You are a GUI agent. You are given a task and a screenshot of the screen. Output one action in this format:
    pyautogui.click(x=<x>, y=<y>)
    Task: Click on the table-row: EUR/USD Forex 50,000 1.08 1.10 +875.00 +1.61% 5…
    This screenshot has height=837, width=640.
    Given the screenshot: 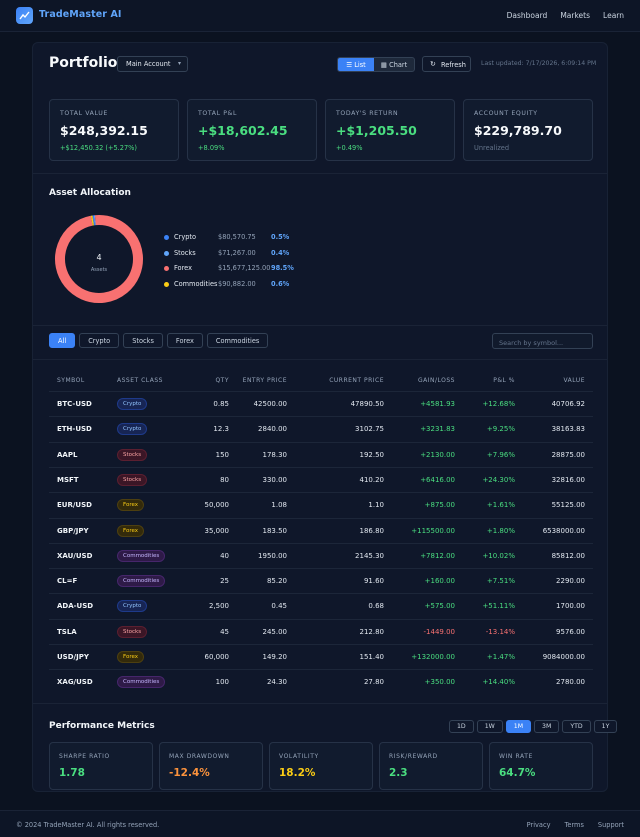 What is the action you would take?
    pyautogui.click(x=321, y=504)
    